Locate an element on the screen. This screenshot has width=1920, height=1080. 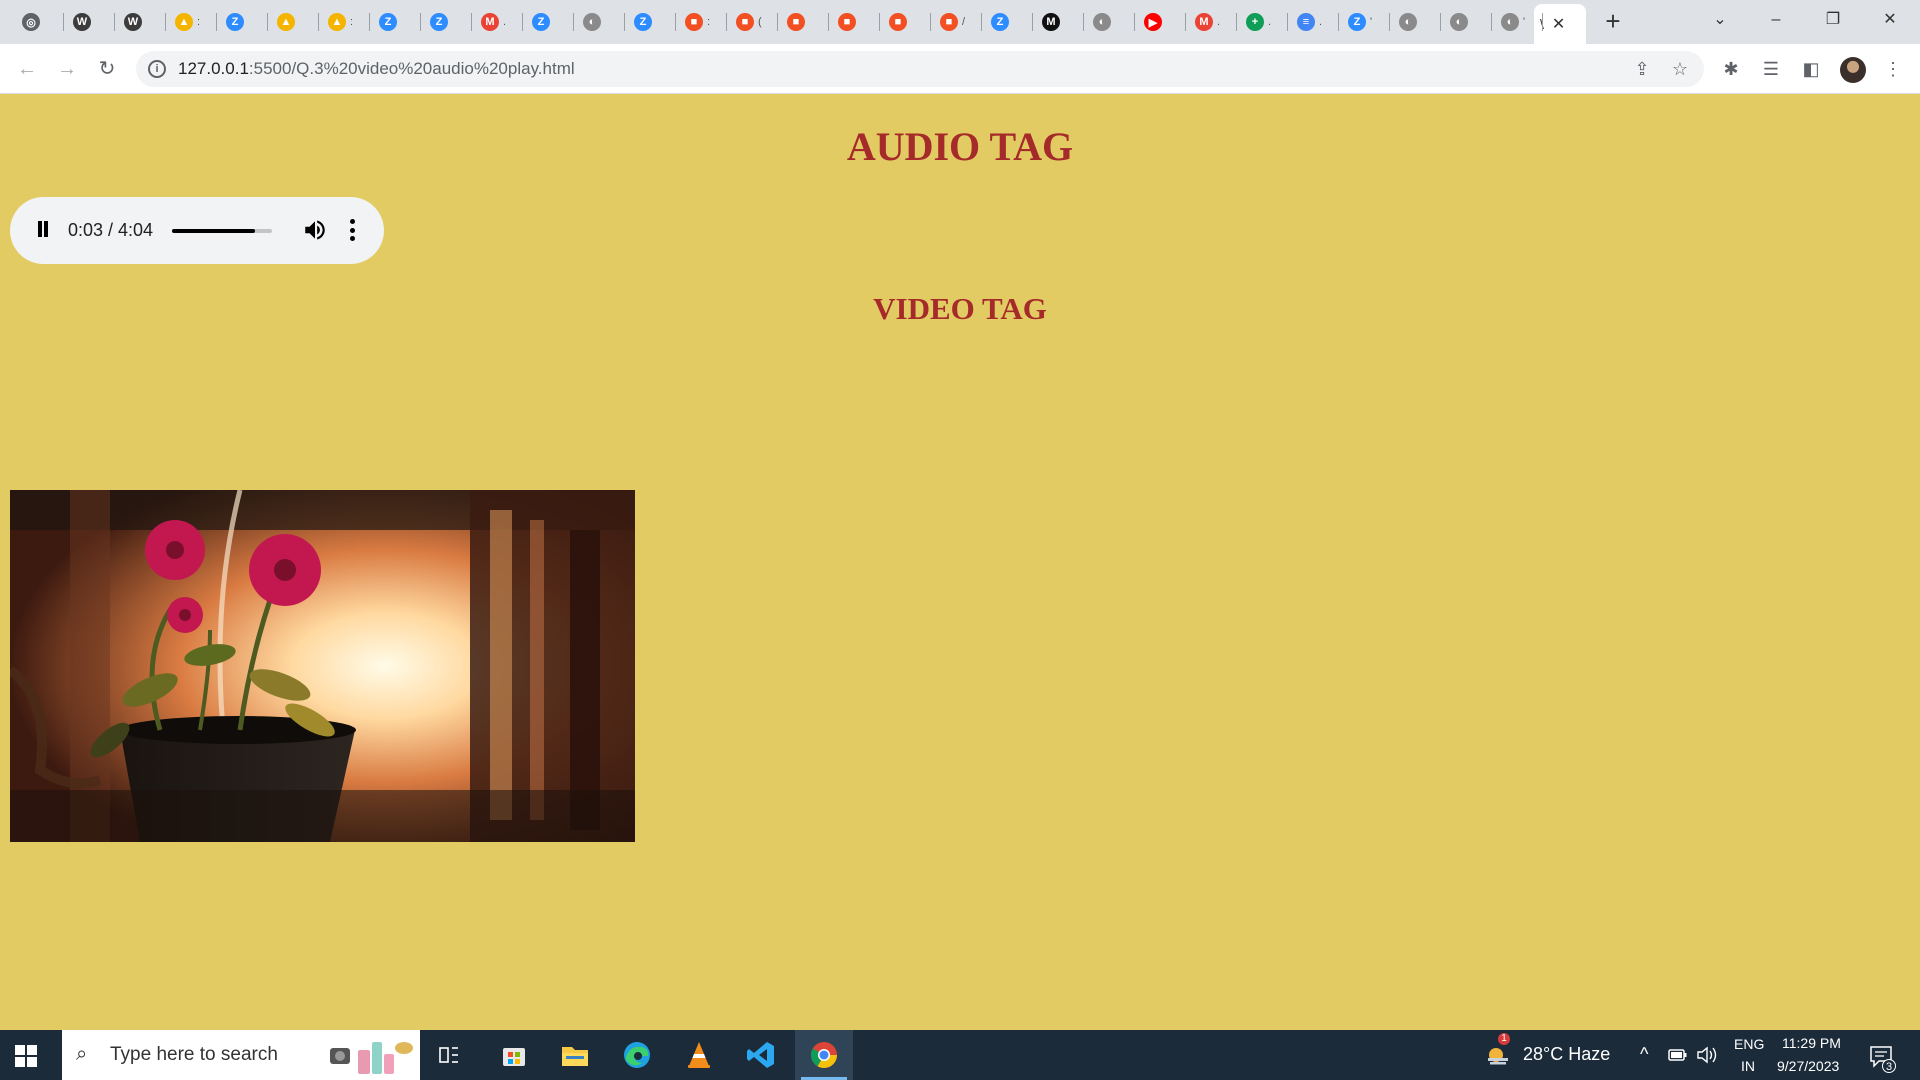
tab-search-chevron-icon: ⌄ is located at coordinates (1720, 20).